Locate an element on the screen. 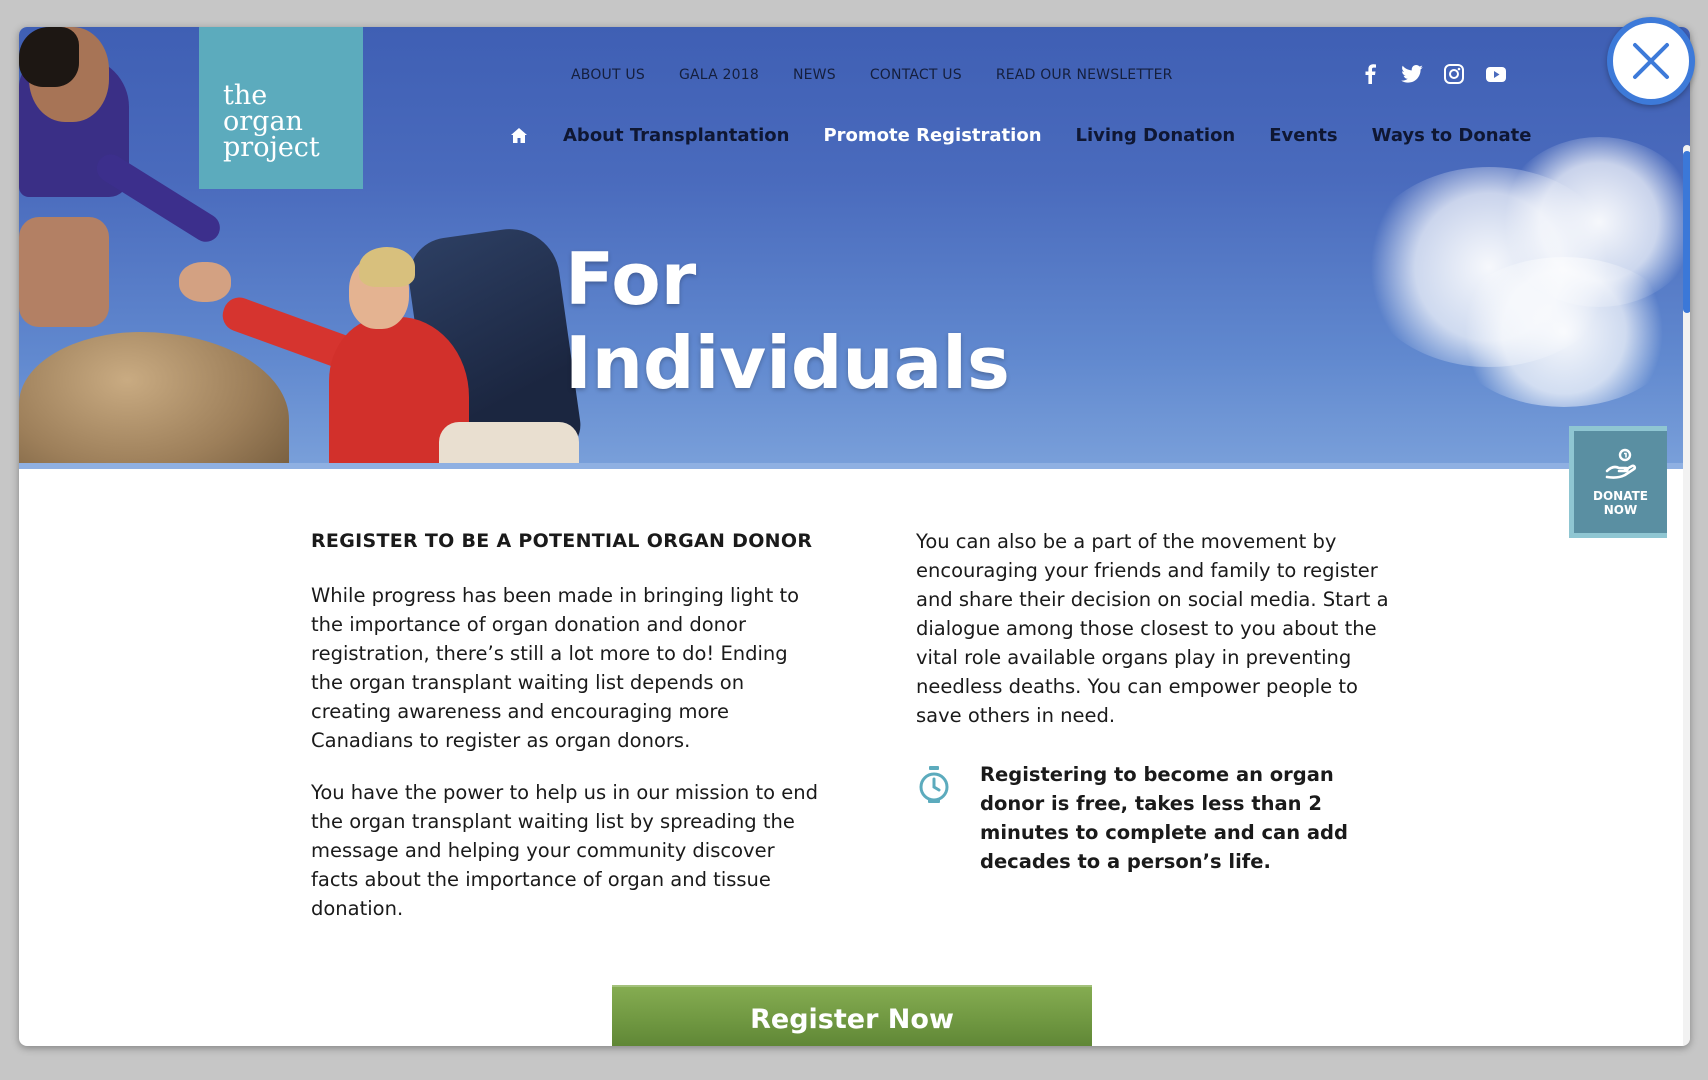 This screenshot has height=1080, width=1708. topnav-contact-us: CONTACT US is located at coordinates (916, 75).